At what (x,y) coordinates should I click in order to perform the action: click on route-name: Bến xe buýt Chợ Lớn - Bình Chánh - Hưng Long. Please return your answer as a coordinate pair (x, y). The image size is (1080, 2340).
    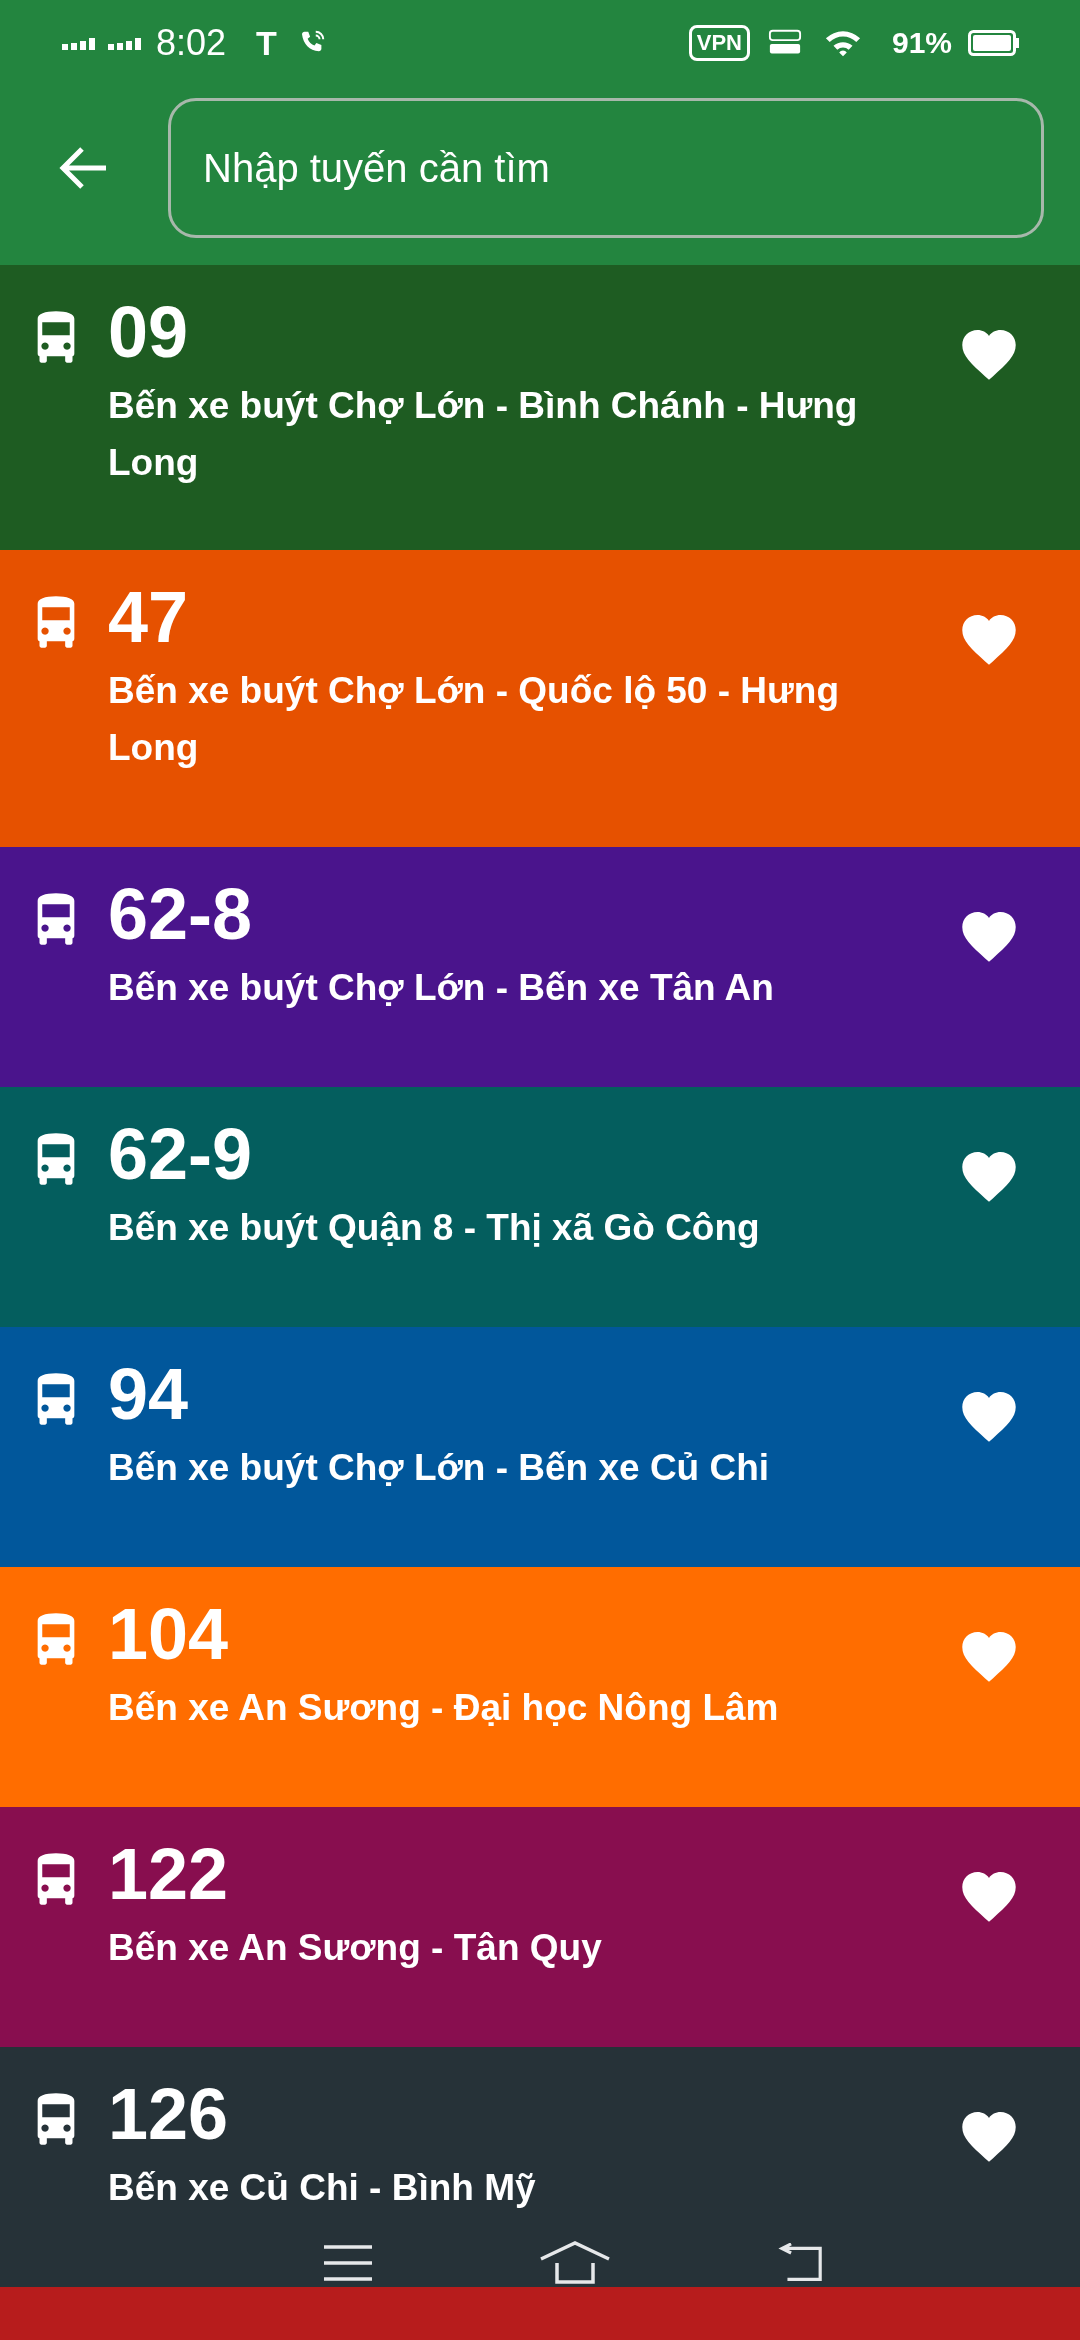
    Looking at the image, I should click on (483, 434).